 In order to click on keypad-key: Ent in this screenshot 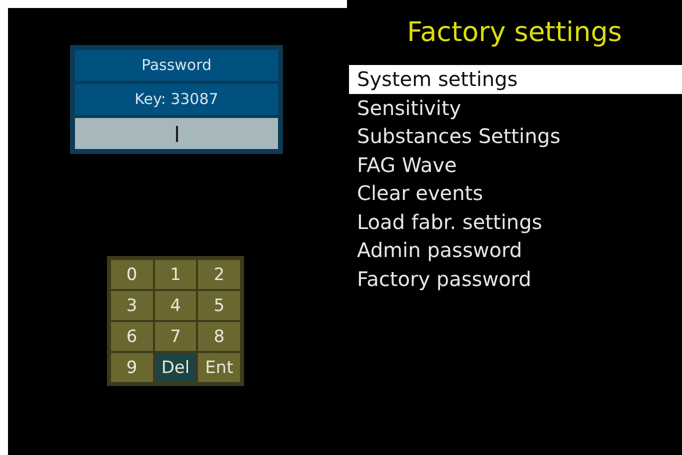, I will do `click(219, 367)`.